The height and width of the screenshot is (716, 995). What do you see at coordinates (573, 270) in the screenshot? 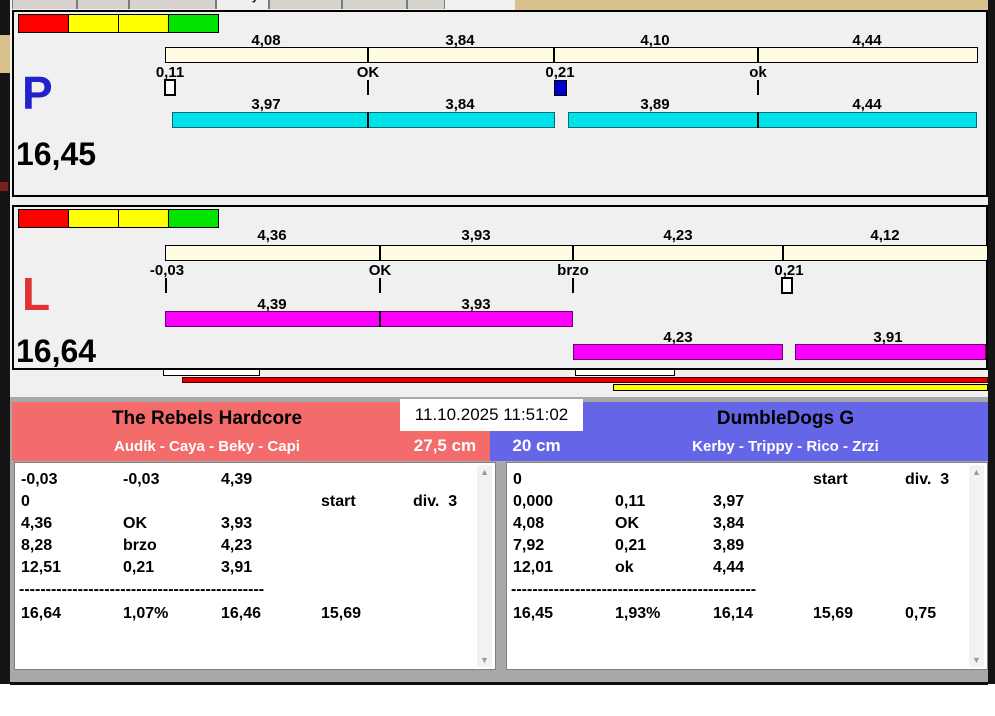
I see `l-change-label-3: brzo` at bounding box center [573, 270].